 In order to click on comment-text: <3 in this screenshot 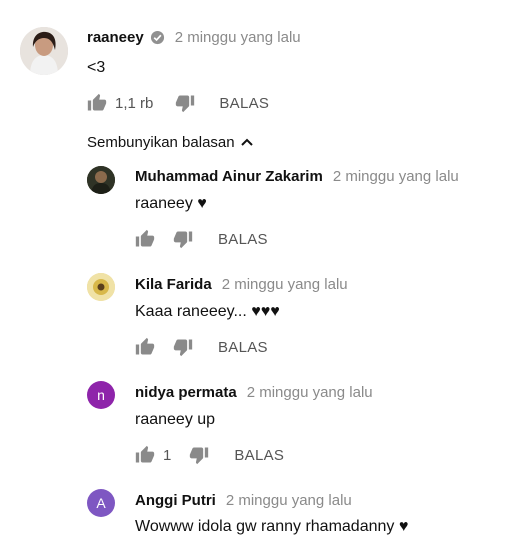, I will do `click(96, 67)`.